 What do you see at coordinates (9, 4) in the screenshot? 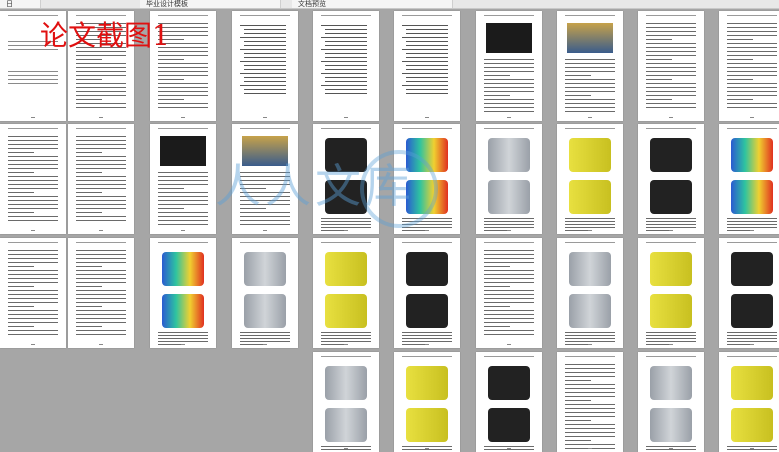
I see `tab-1-label: 日` at bounding box center [9, 4].